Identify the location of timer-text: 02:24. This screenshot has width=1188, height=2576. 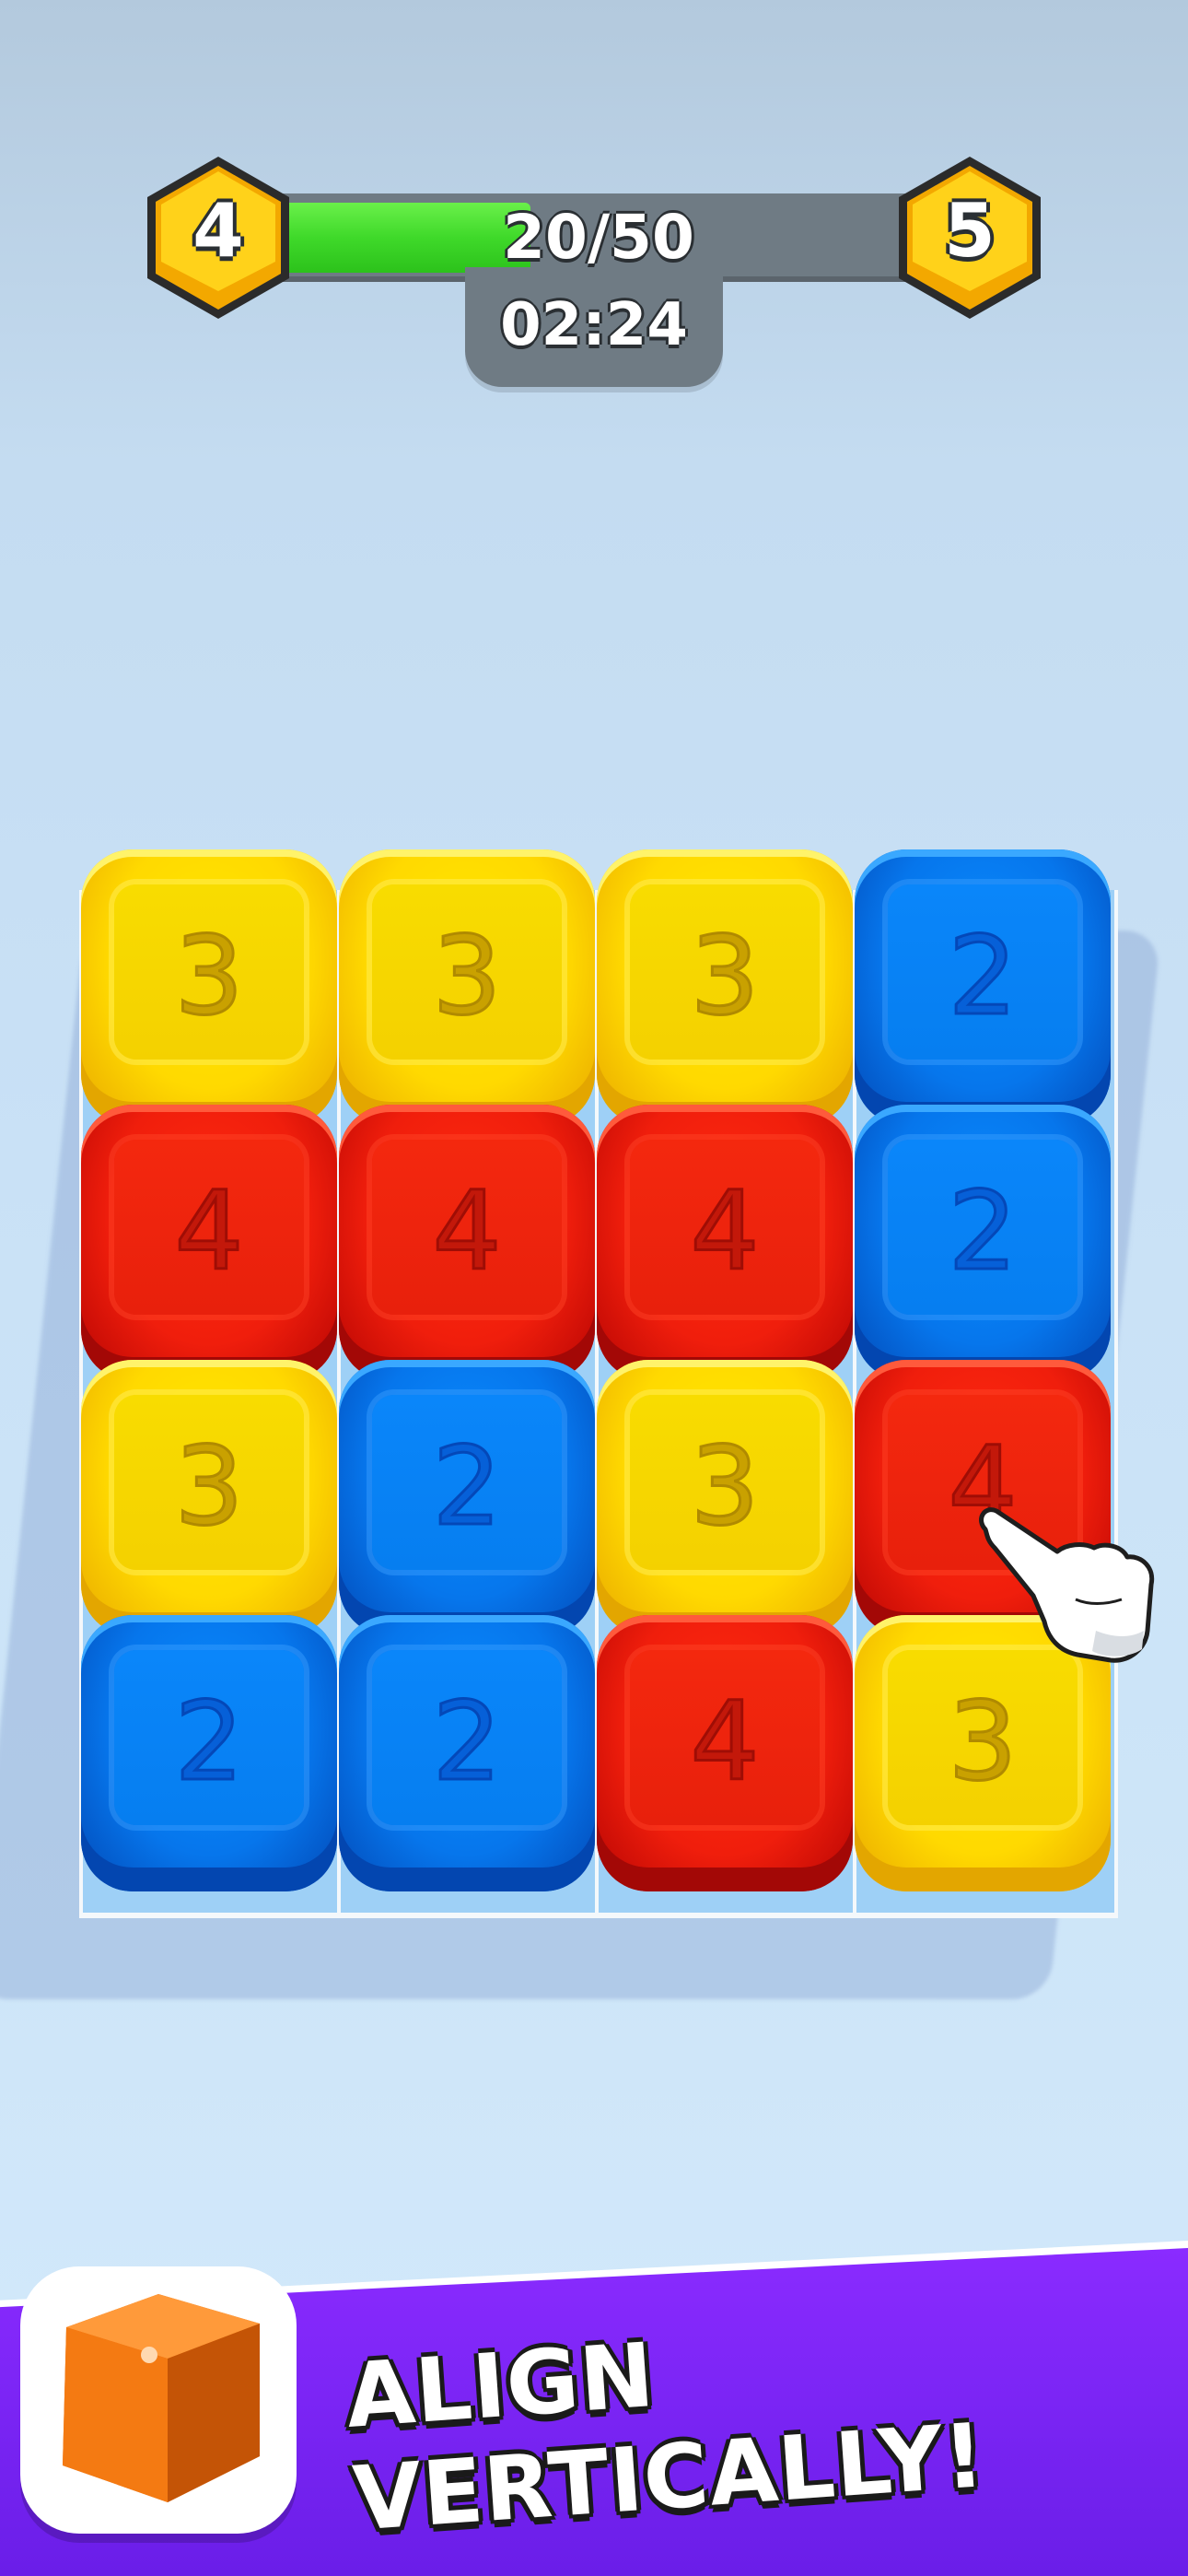
(594, 325).